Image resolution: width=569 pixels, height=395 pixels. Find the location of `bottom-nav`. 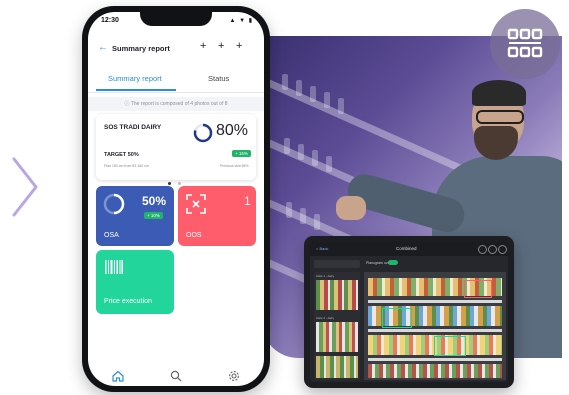

bottom-nav is located at coordinates (176, 375).